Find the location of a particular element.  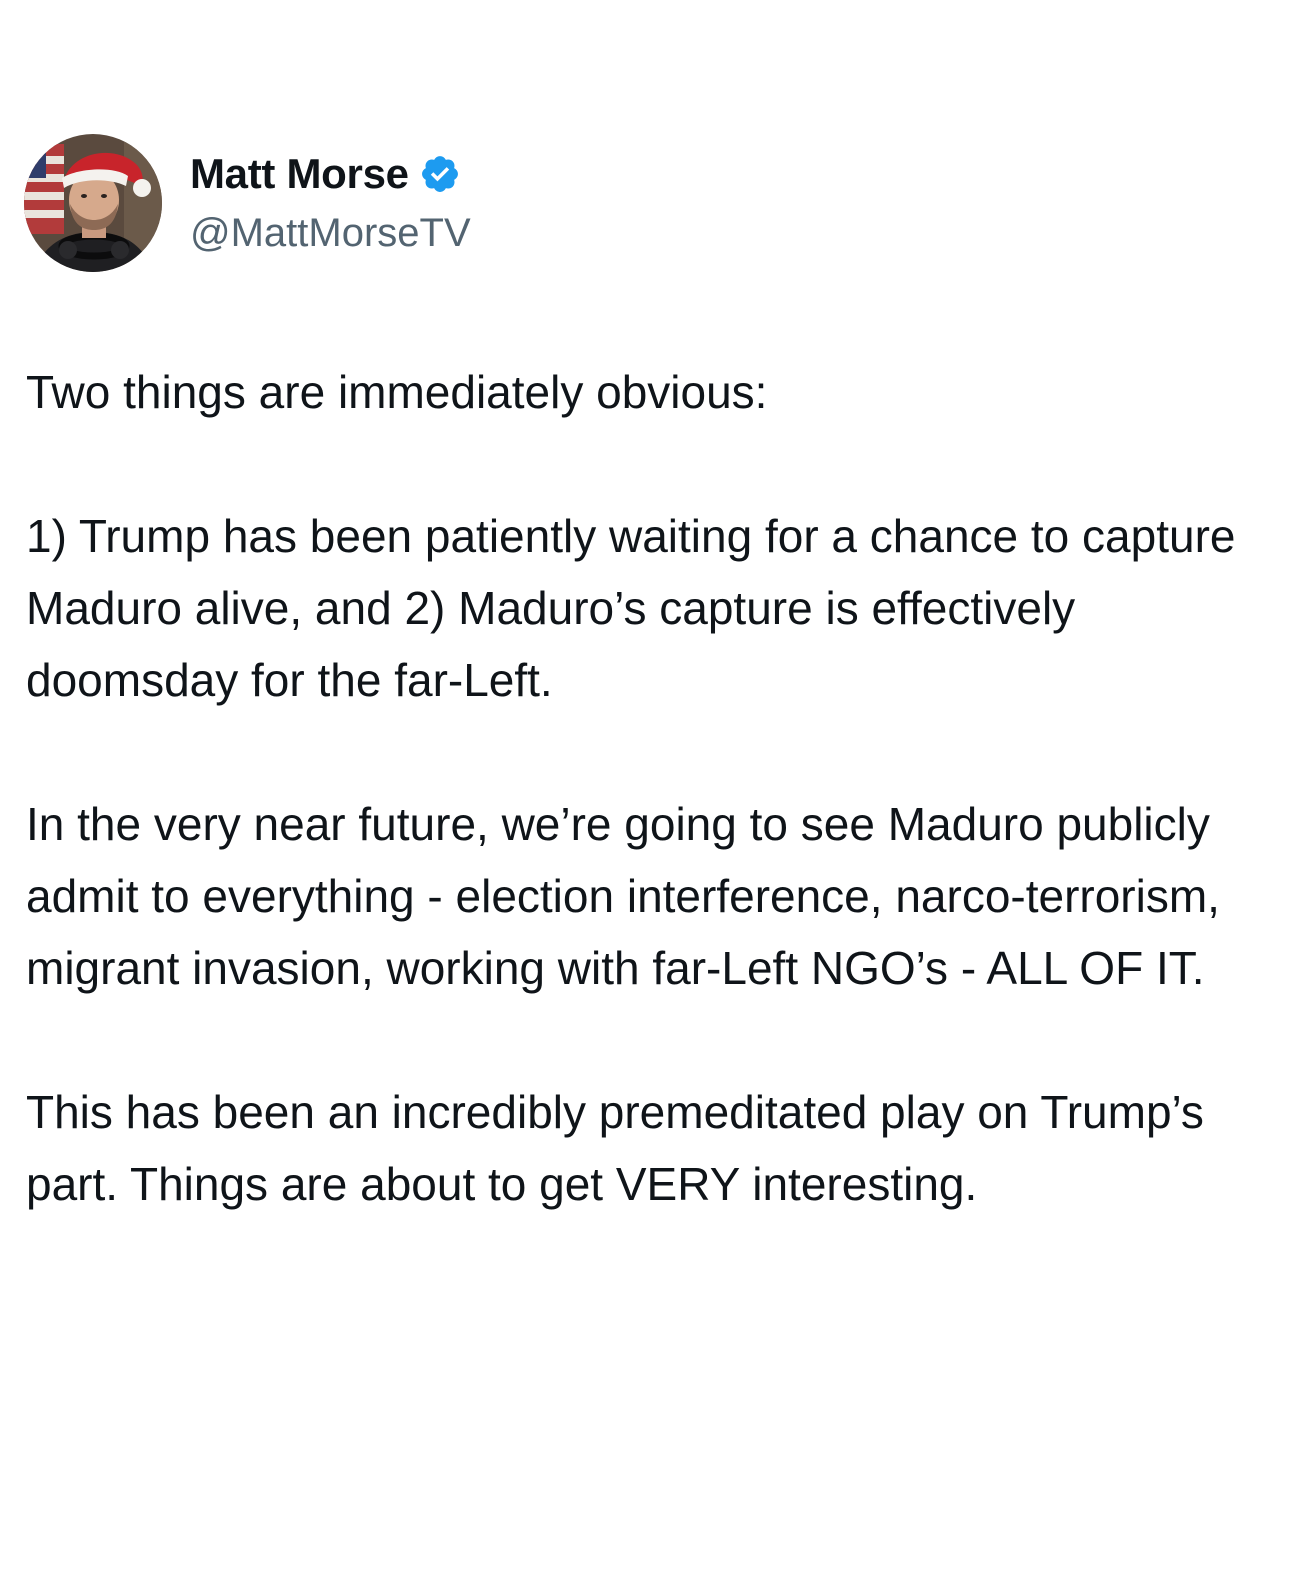

author-info: Matt Morse @MattMorseTV is located at coordinates (330, 203).